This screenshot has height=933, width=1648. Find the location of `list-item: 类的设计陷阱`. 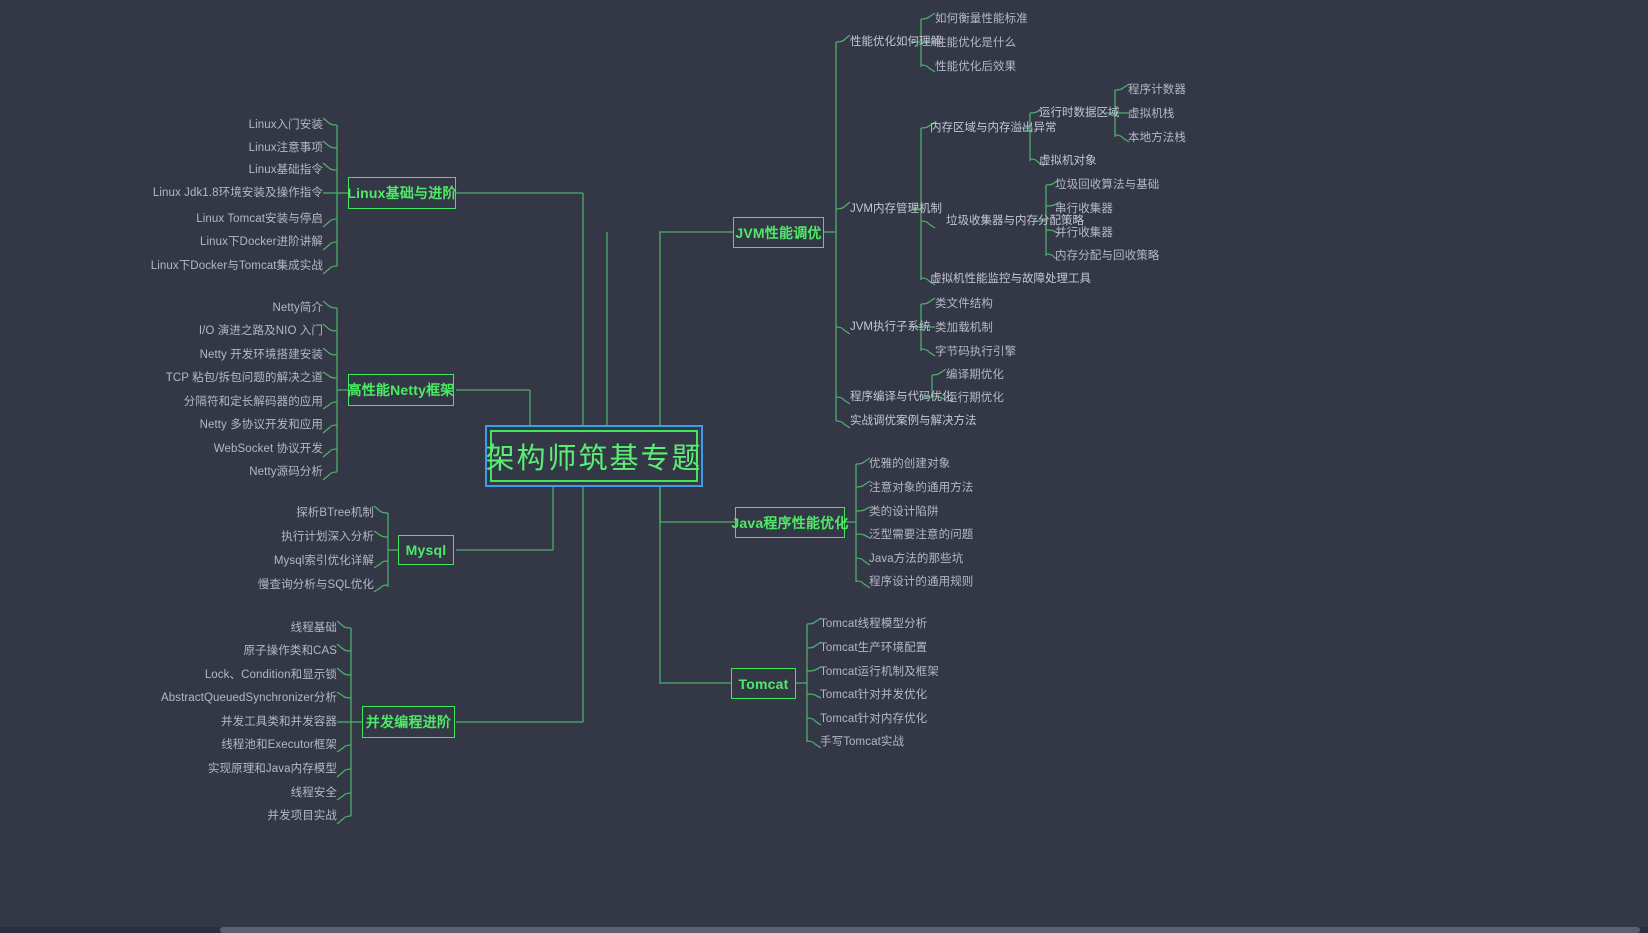

list-item: 类的设计陷阱 is located at coordinates (904, 512).